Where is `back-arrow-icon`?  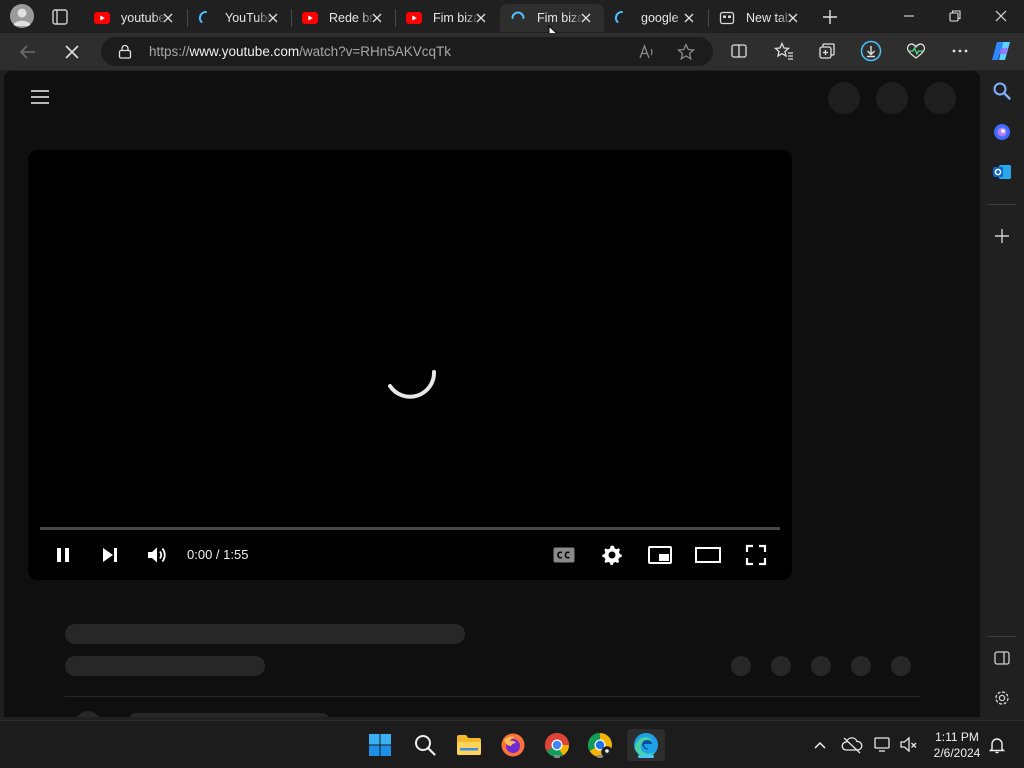 back-arrow-icon is located at coordinates (27, 52).